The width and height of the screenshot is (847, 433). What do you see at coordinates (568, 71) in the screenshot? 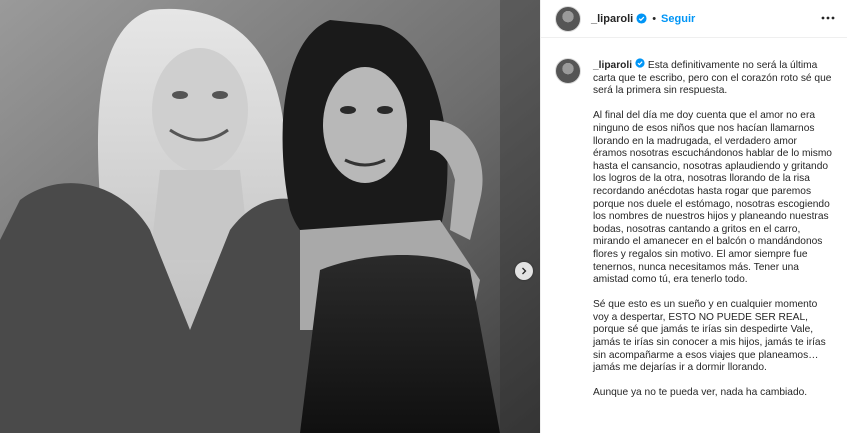
I see `caption-avatar` at bounding box center [568, 71].